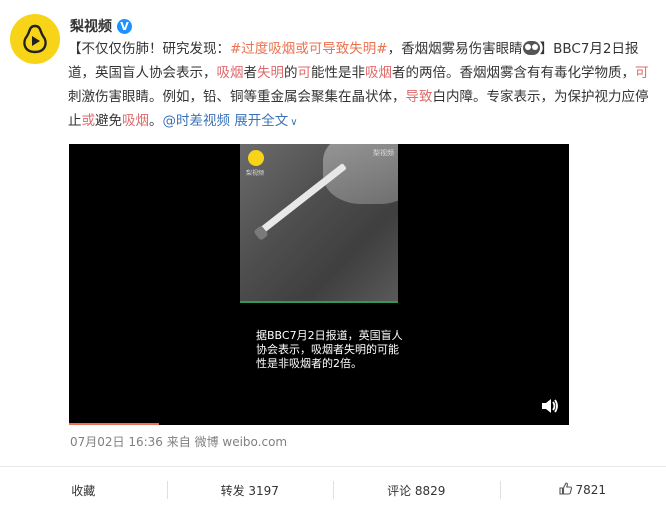 Image resolution: width=666 pixels, height=514 pixels. I want to click on video-progress-bar, so click(114, 424).